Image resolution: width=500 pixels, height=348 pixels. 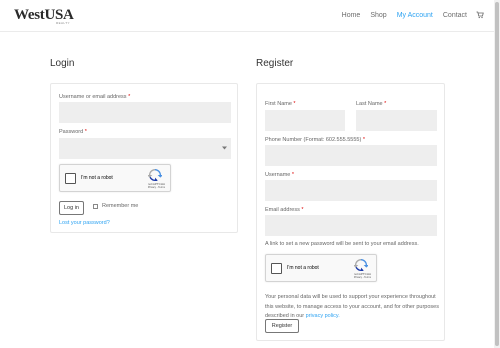 What do you see at coordinates (73, 132) in the screenshot?
I see `password-label: Password *` at bounding box center [73, 132].